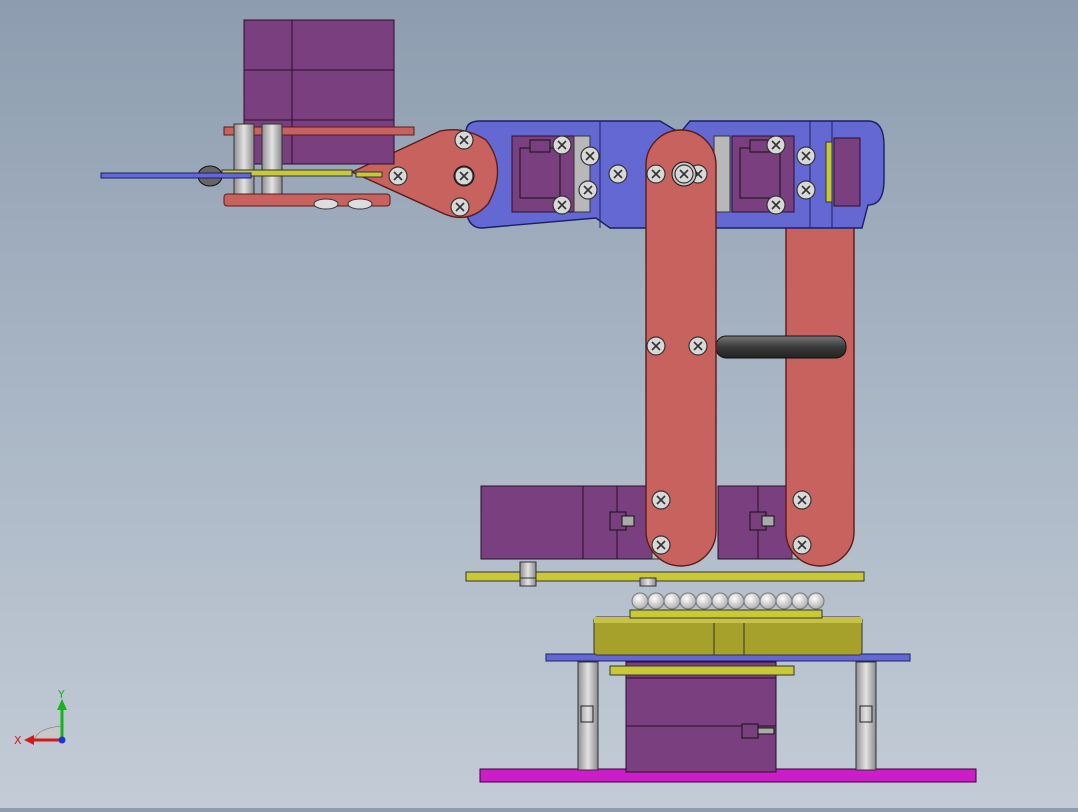 The height and width of the screenshot is (812, 1078). What do you see at coordinates (176, 175) in the screenshot?
I see `gripper-finger` at bounding box center [176, 175].